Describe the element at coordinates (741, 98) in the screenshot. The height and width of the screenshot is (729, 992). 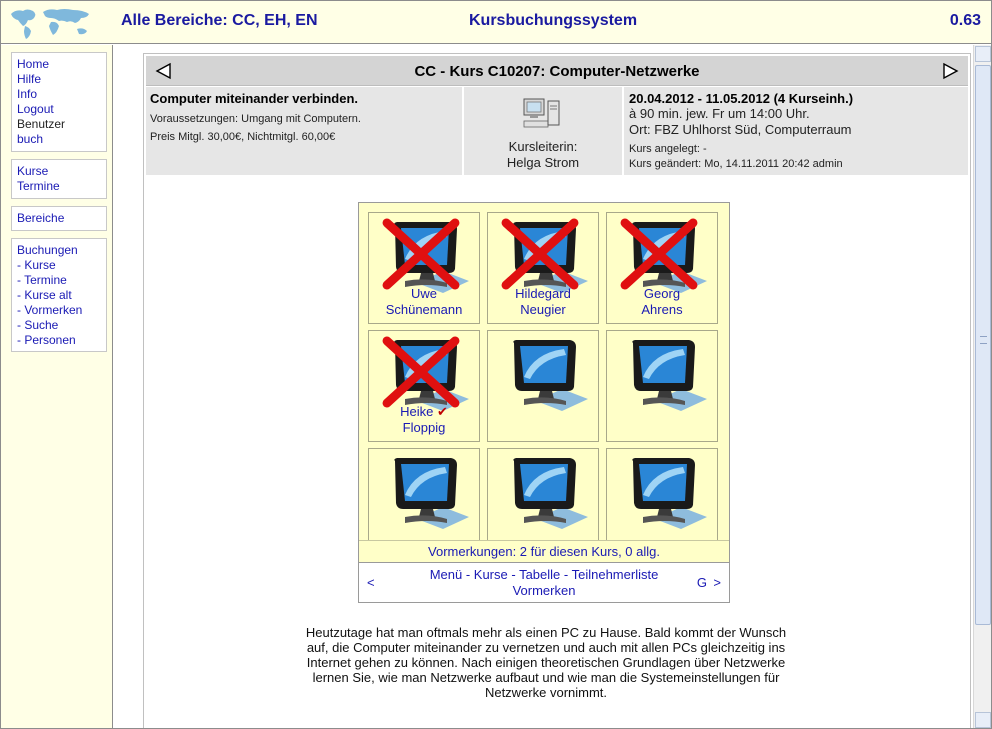
I see `course-dates: 20.04.2012 - 11.05.2012 (4 Kurseinh.)` at that location.